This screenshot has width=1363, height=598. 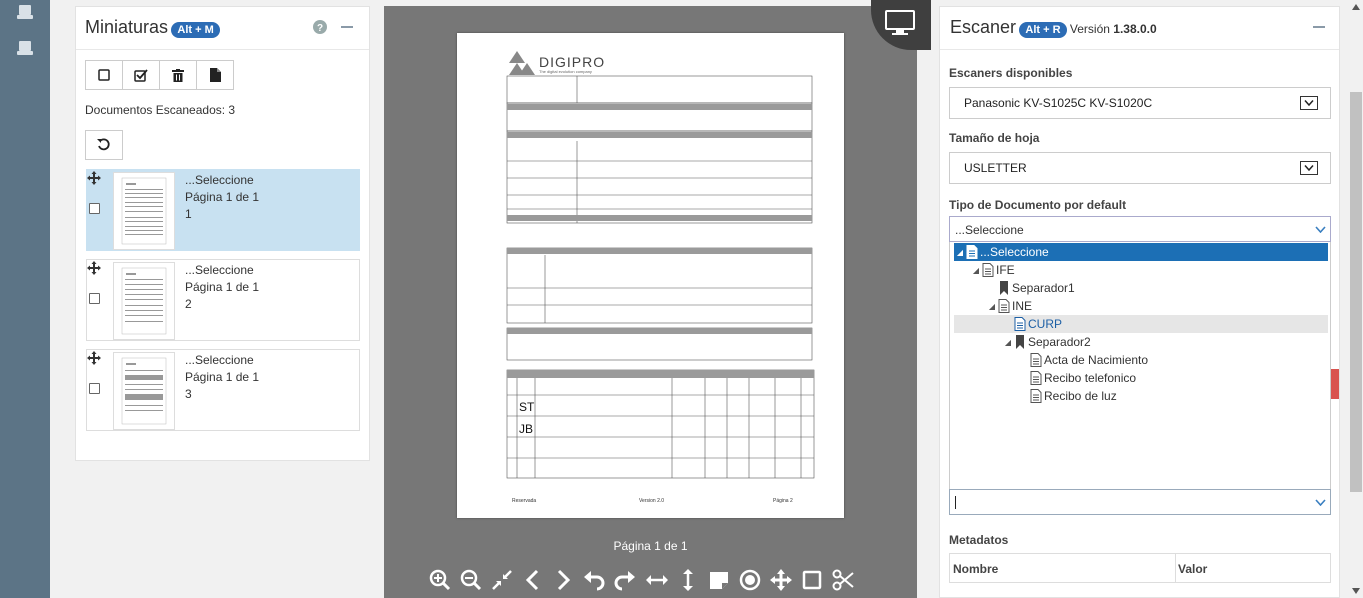 What do you see at coordinates (1011, 73) in the screenshot?
I see `available-scanners-label: Escaners disponibles` at bounding box center [1011, 73].